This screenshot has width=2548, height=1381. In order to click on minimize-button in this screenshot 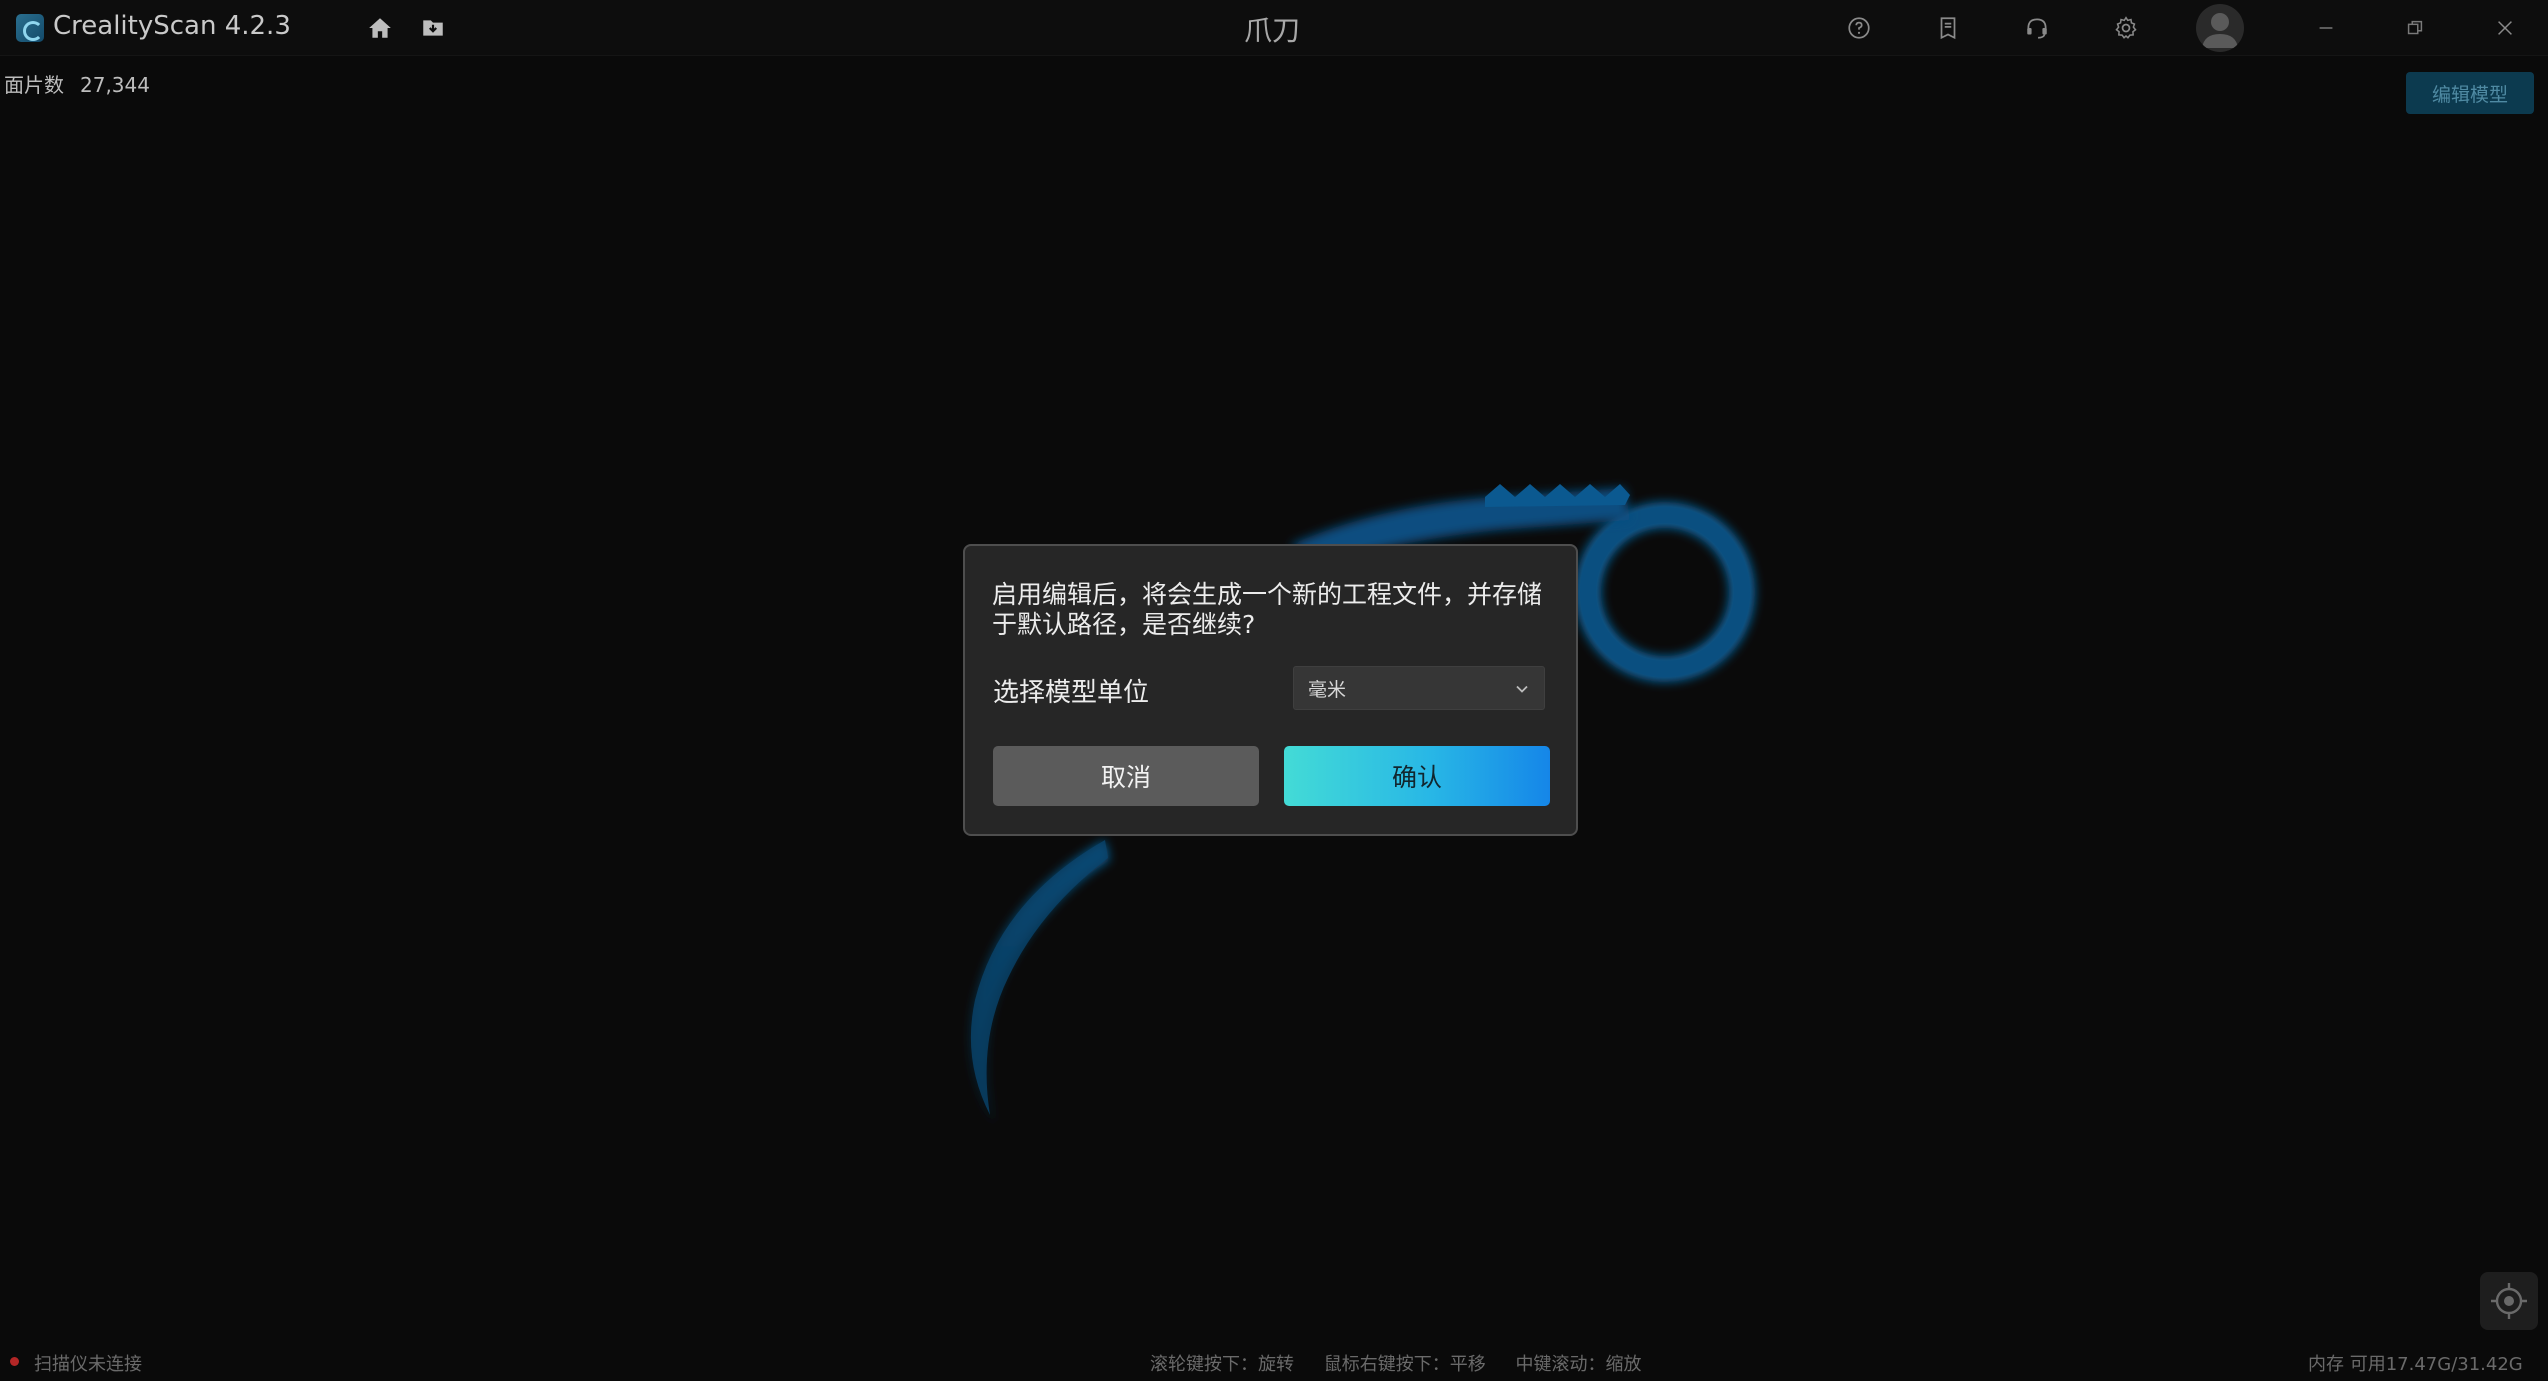, I will do `click(2326, 28)`.